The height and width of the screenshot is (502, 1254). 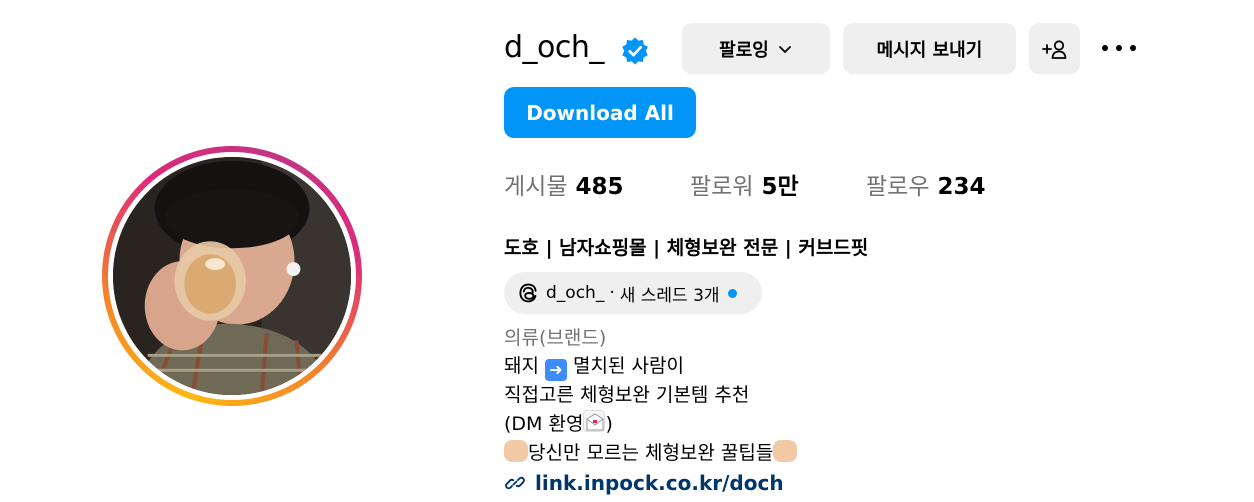 I want to click on threads-badge: d_och_ · 새 스레드 3개, so click(x=633, y=293).